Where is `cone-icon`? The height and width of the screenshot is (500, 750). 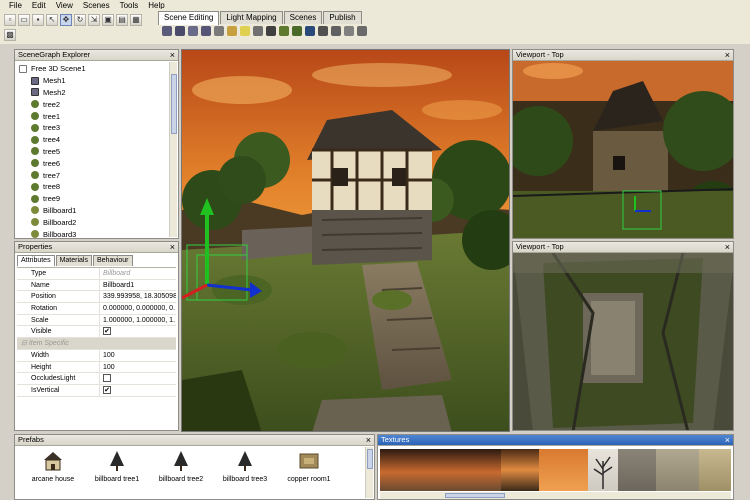 cone-icon is located at coordinates (206, 31).